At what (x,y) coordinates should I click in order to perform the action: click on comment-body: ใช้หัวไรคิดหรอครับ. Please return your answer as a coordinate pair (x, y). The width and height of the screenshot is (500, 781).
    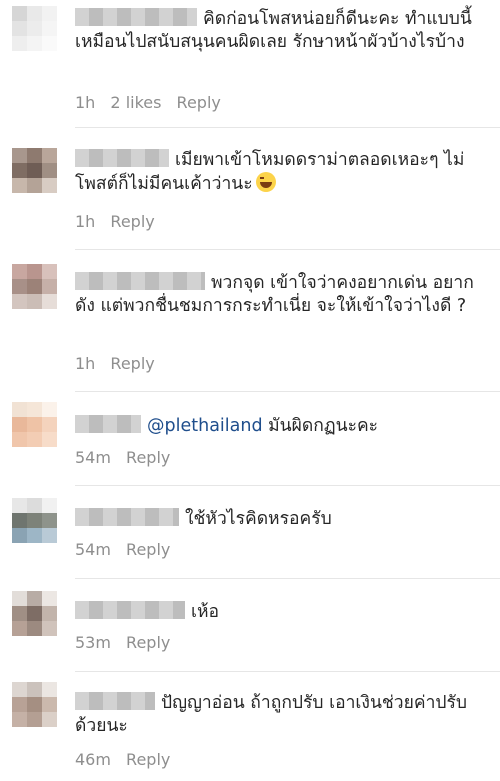
    Looking at the image, I should click on (281, 519).